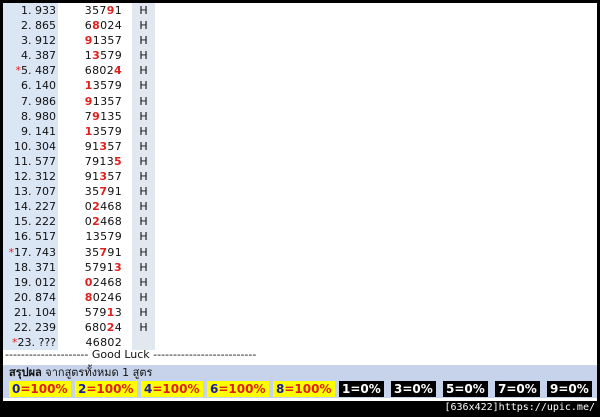  I want to click on result-row: 10. 304 91357 H, so click(300, 146).